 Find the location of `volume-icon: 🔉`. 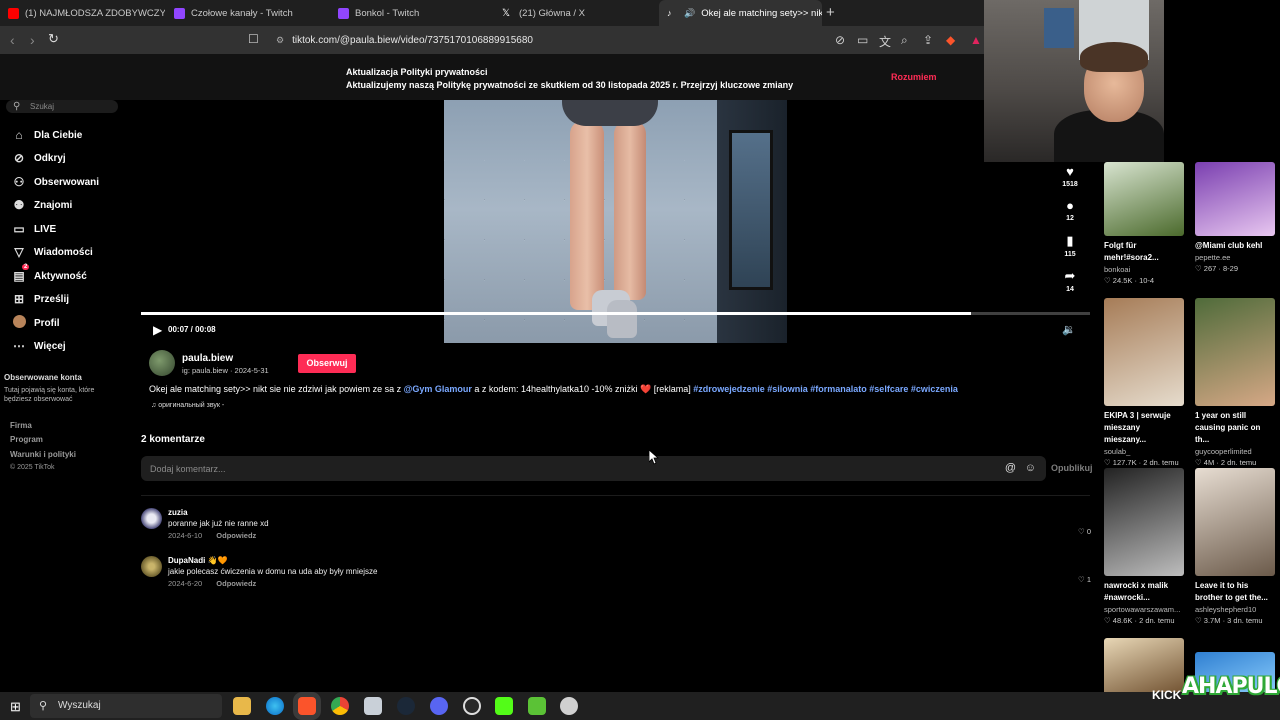

volume-icon: 🔉 is located at coordinates (1069, 329).